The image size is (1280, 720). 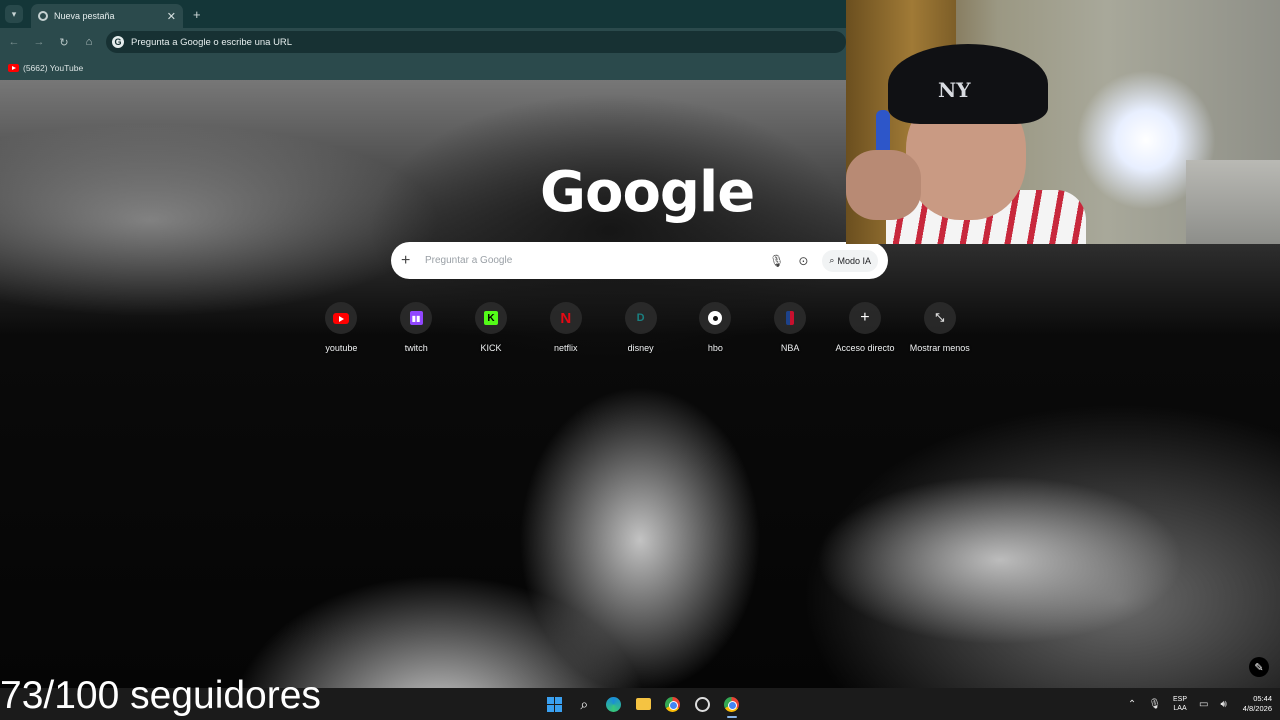 What do you see at coordinates (865, 348) in the screenshot?
I see `shortcut-label: Acceso directo` at bounding box center [865, 348].